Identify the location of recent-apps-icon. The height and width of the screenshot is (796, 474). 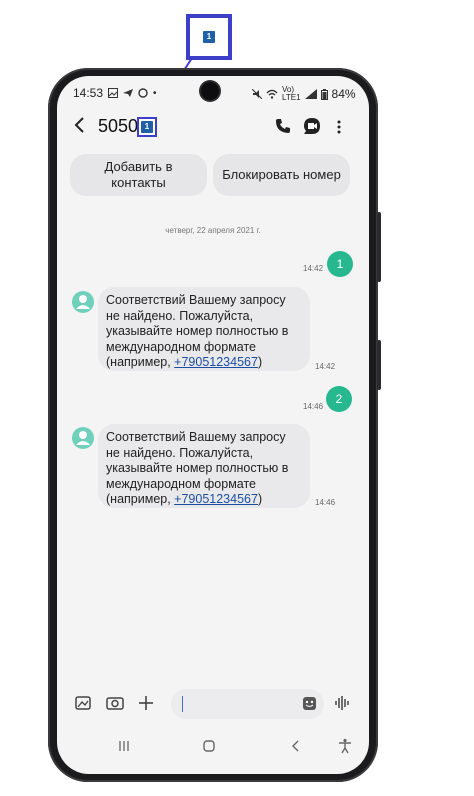
(124, 746).